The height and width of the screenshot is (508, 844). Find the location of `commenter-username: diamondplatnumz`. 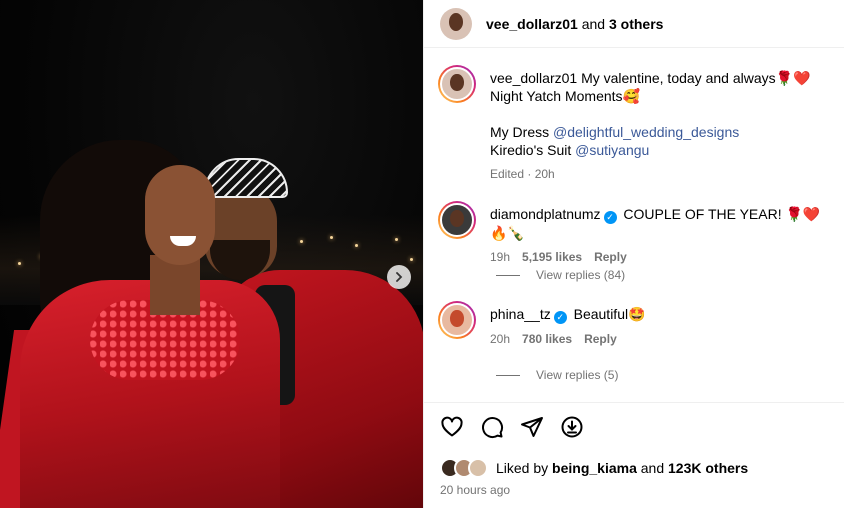

commenter-username: diamondplatnumz is located at coordinates (545, 214).